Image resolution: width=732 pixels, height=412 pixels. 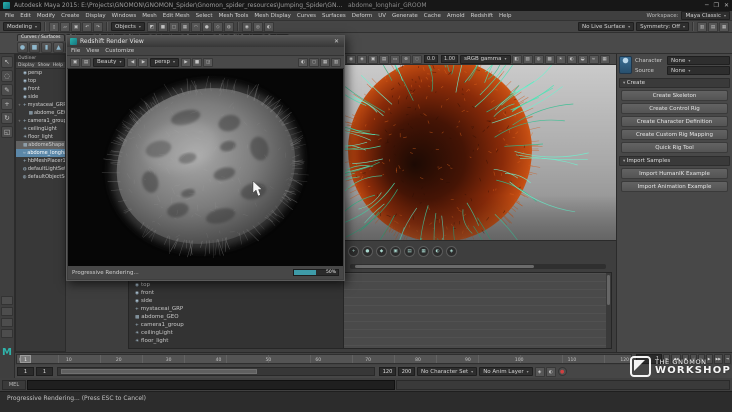 What do you see at coordinates (674, 95) in the screenshot?
I see `create-skeleton-button: Create Skeleton` at bounding box center [674, 95].